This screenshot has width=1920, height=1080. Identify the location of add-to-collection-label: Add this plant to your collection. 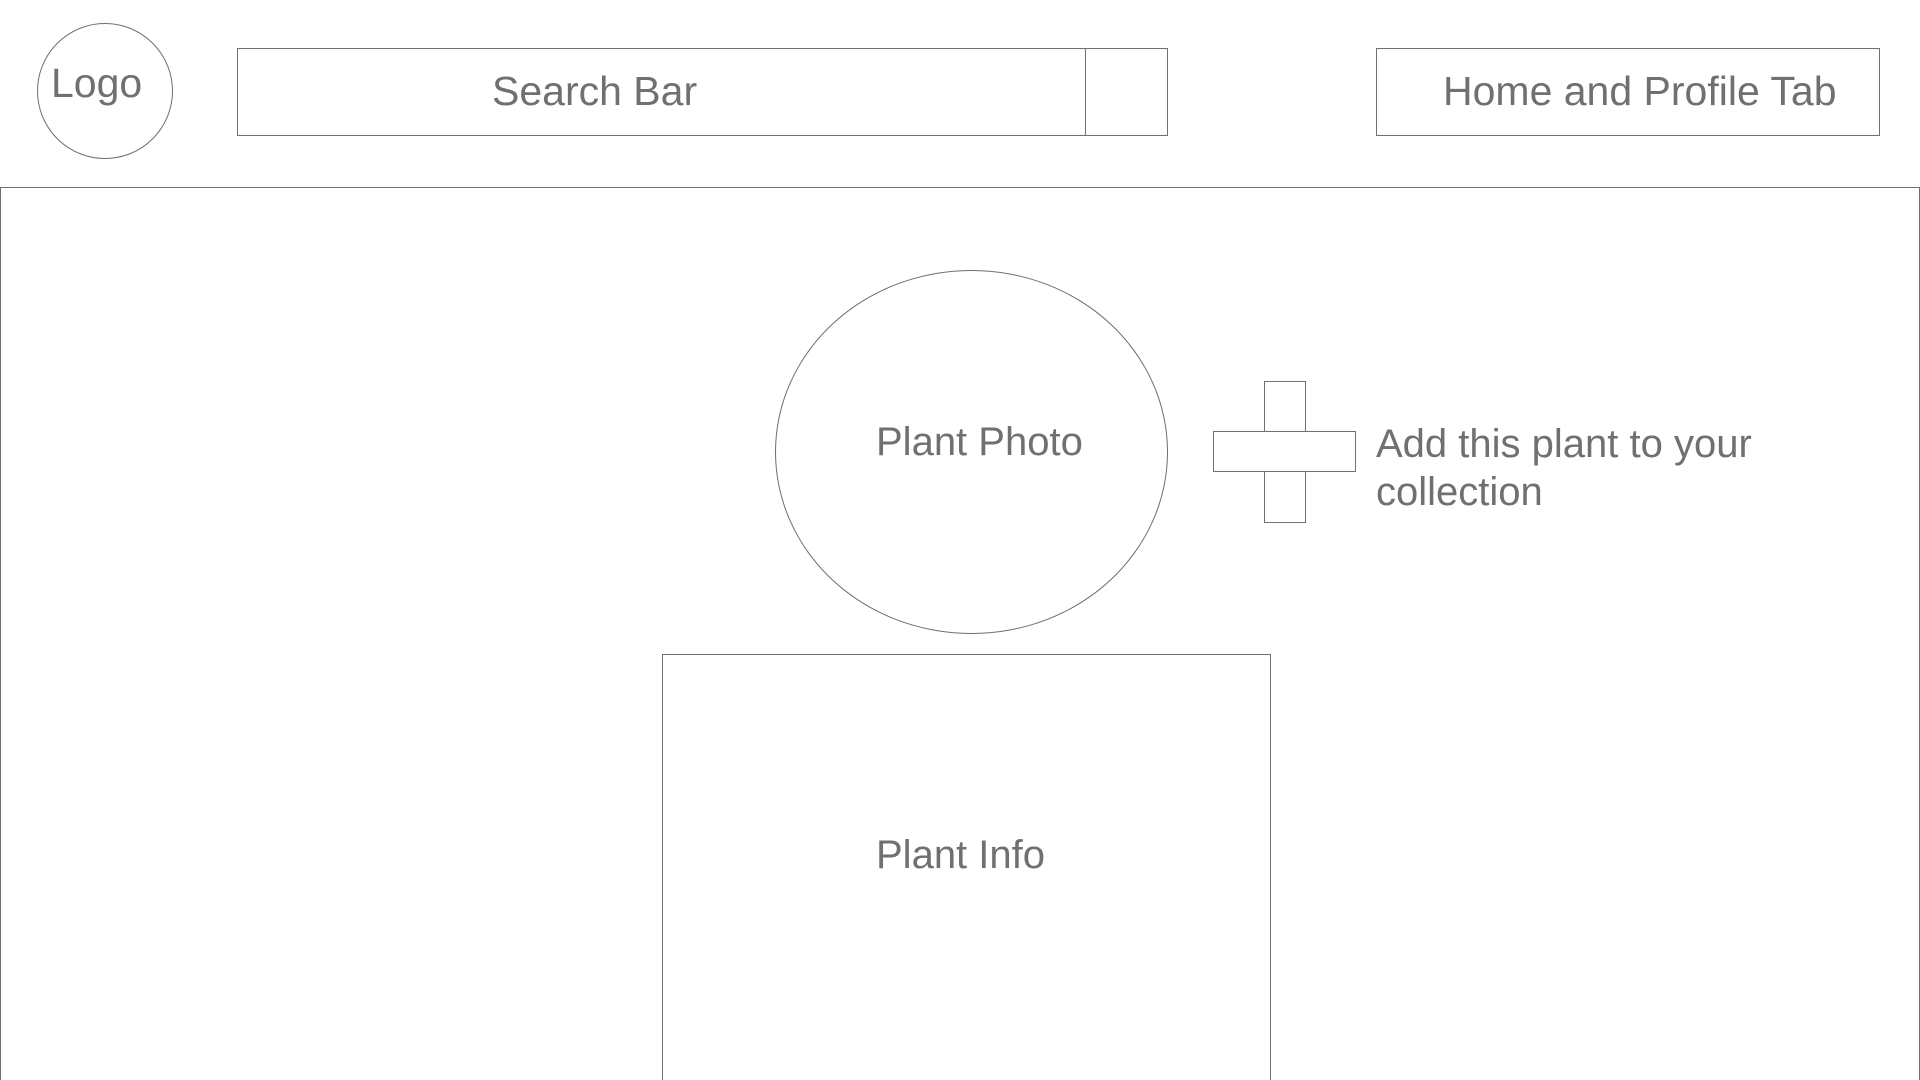
(1586, 468).